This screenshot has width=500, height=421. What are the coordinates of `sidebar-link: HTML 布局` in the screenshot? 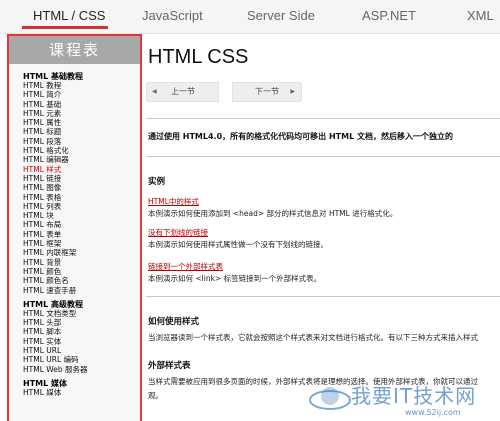 It's located at (81, 224).